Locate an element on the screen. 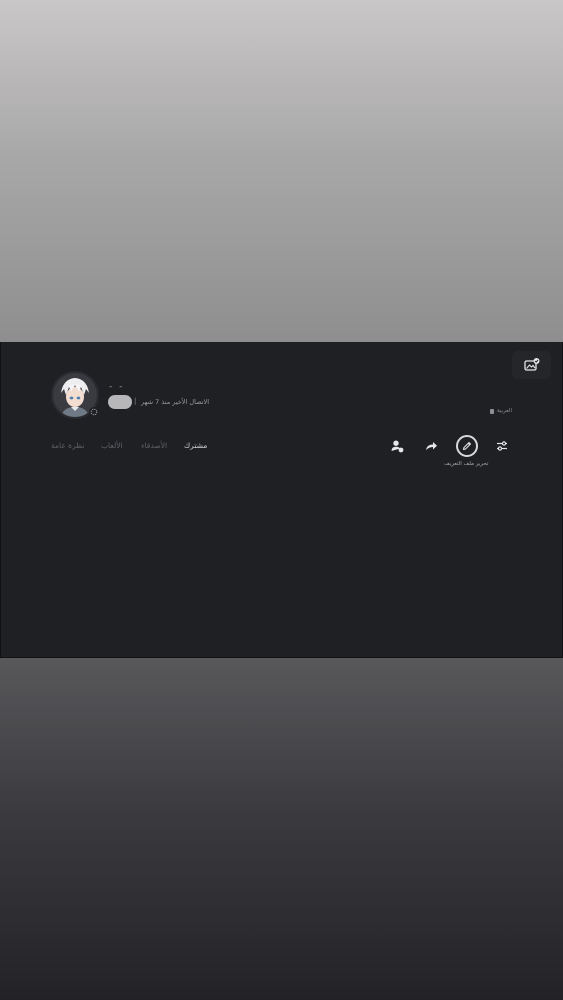 The image size is (563, 1000). tab-friends: الأصدقاء is located at coordinates (154, 445).